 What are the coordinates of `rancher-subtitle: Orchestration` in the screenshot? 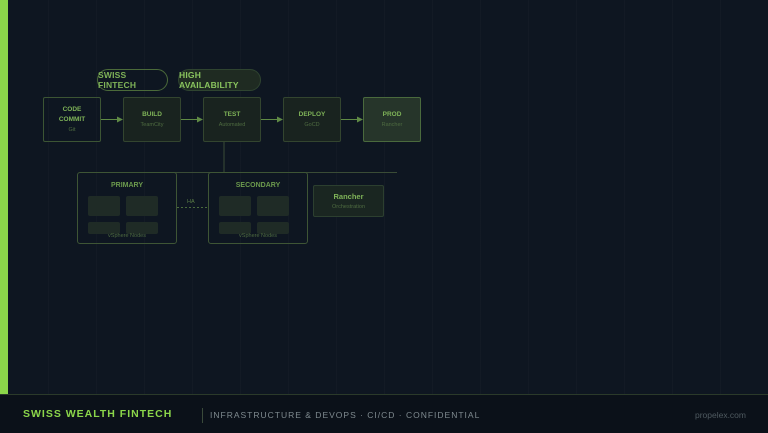 It's located at (348, 207).